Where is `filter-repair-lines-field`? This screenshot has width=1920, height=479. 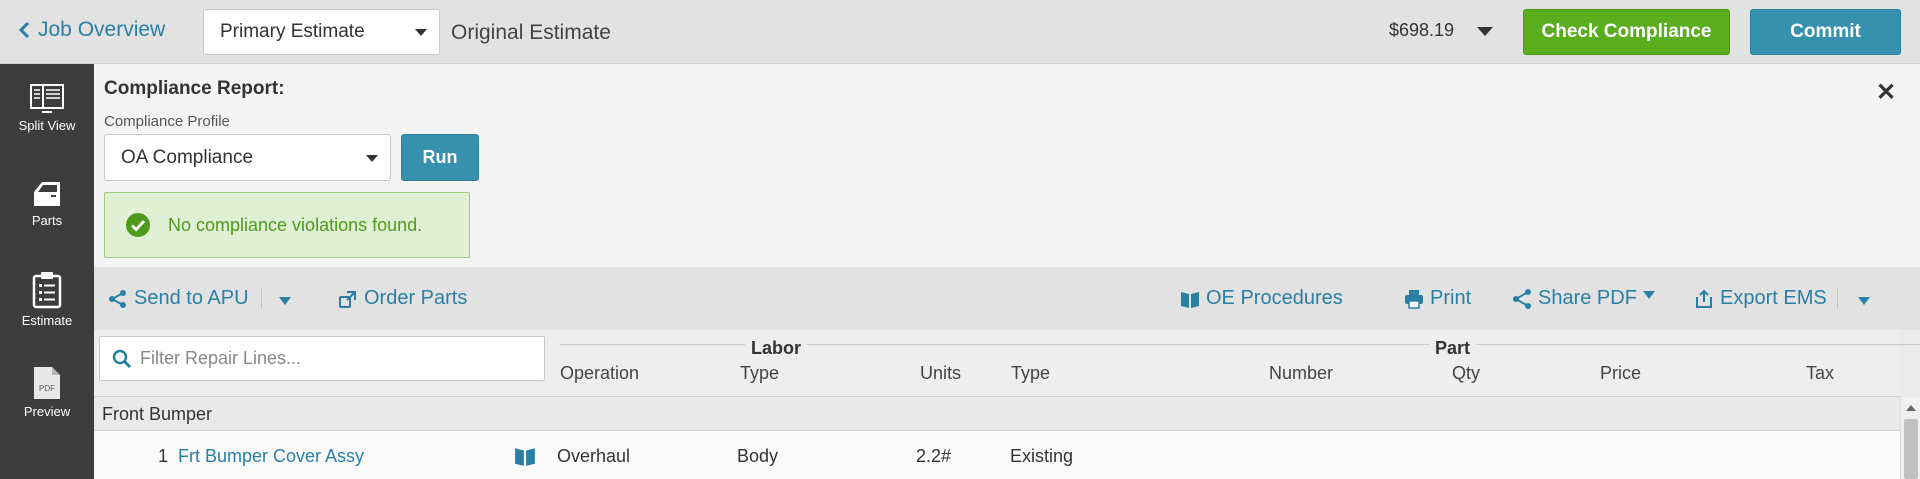 filter-repair-lines-field is located at coordinates (322, 358).